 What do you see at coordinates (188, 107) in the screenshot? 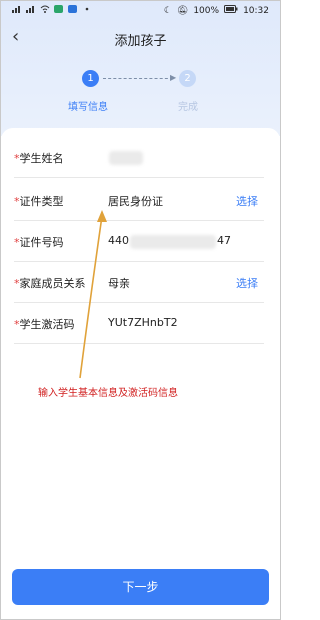
I see `step-2-label: 完成` at bounding box center [188, 107].